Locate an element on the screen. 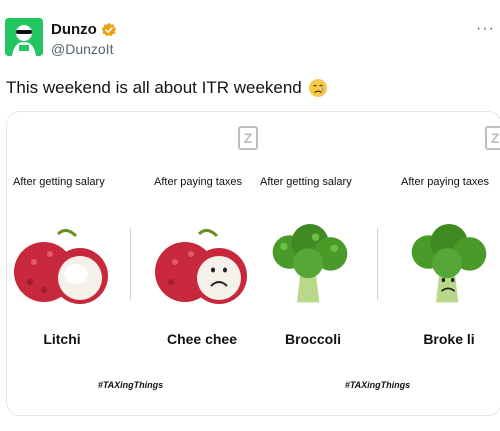  watermark-icon: Z is located at coordinates (492, 138).